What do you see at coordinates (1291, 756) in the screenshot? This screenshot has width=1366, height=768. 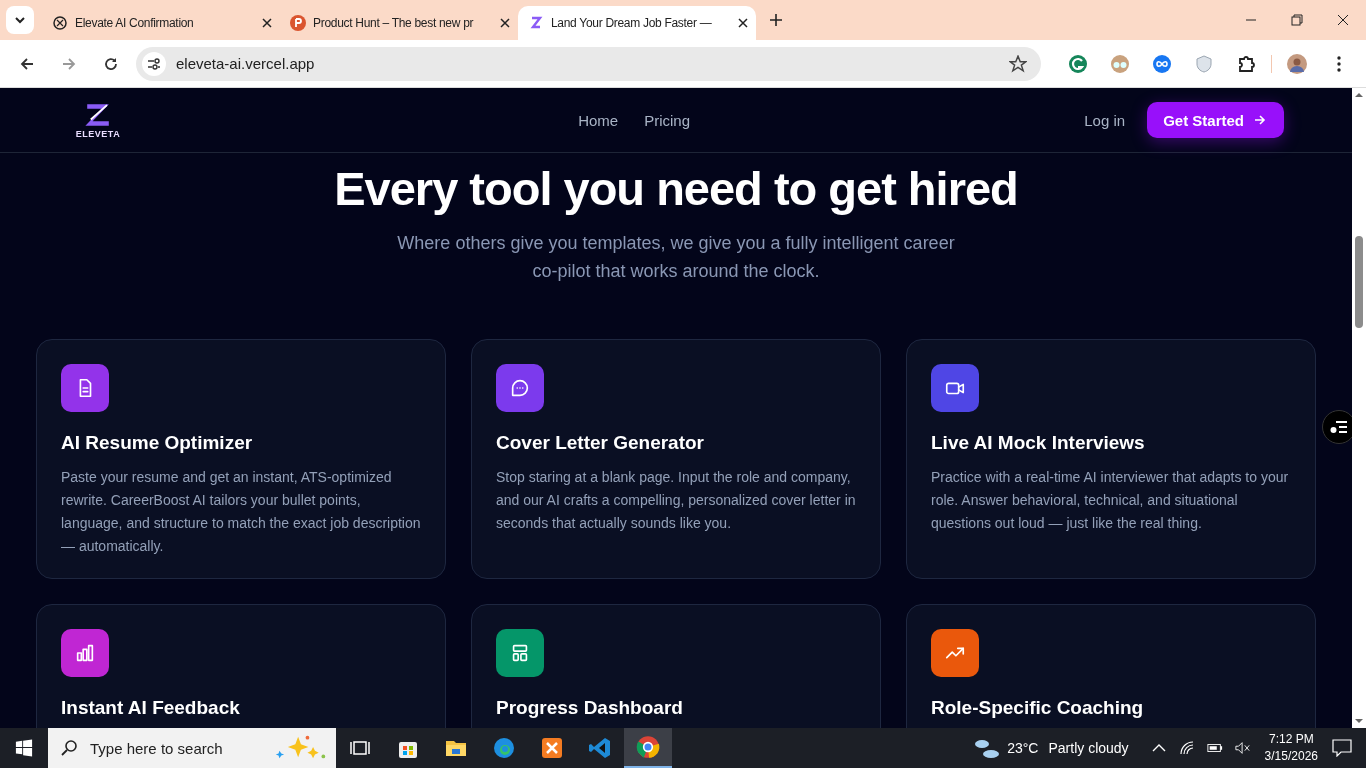 I see `clock-date: 3/15/2026` at bounding box center [1291, 756].